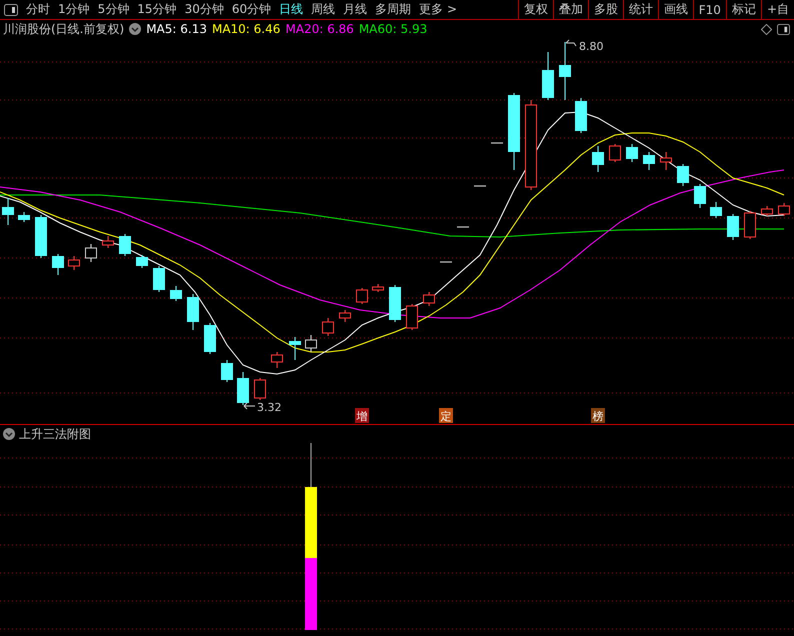 This screenshot has width=794, height=636. I want to click on event-marker: 定, so click(446, 415).